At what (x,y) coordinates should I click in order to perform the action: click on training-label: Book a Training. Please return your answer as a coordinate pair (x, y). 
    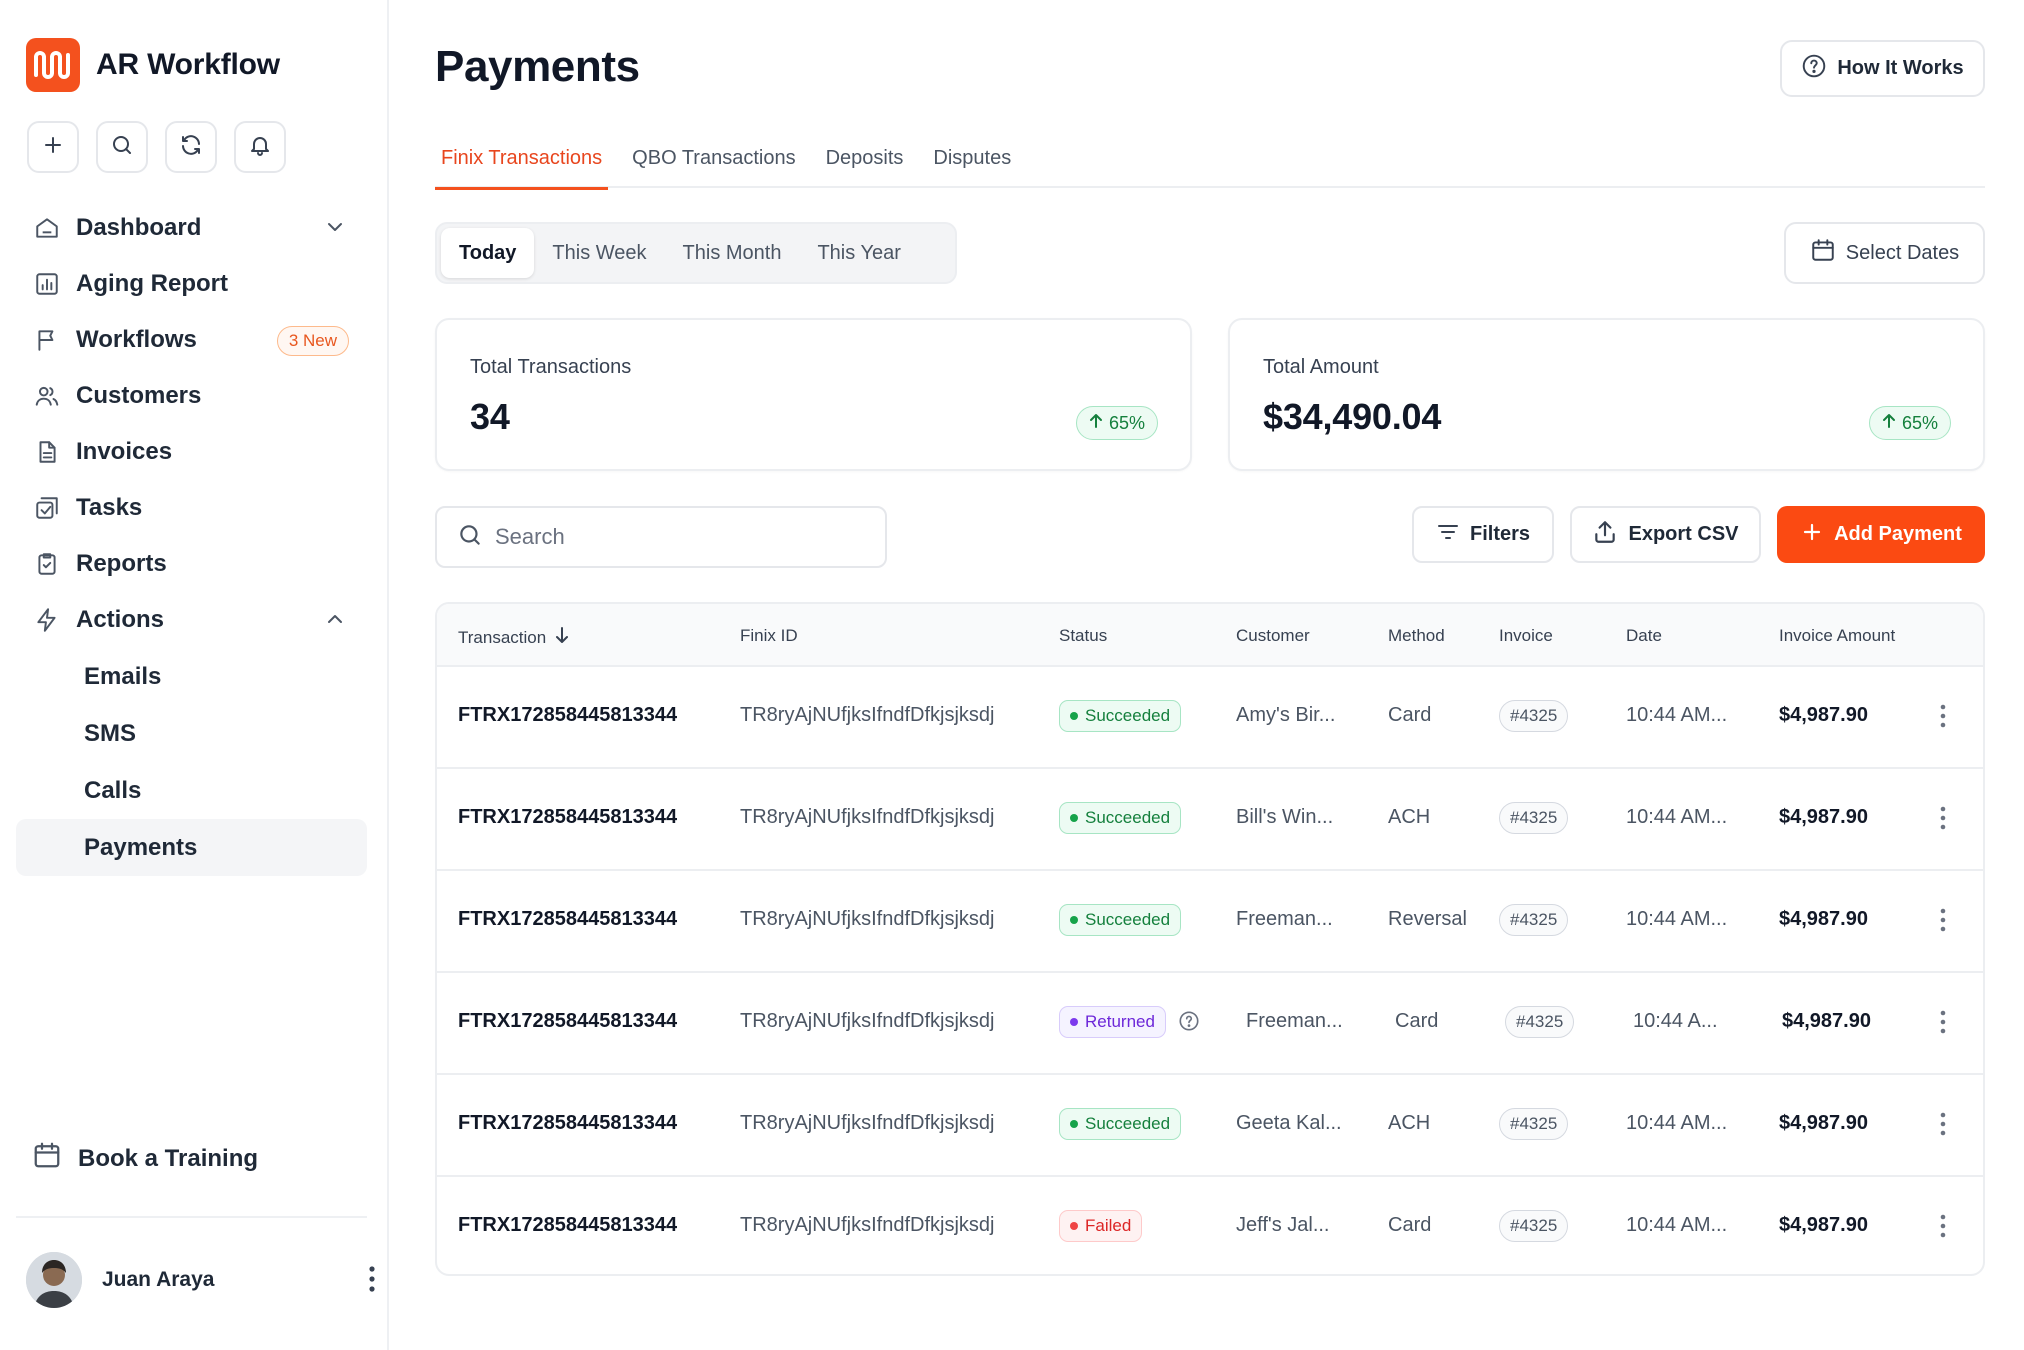
    Looking at the image, I should click on (168, 1158).